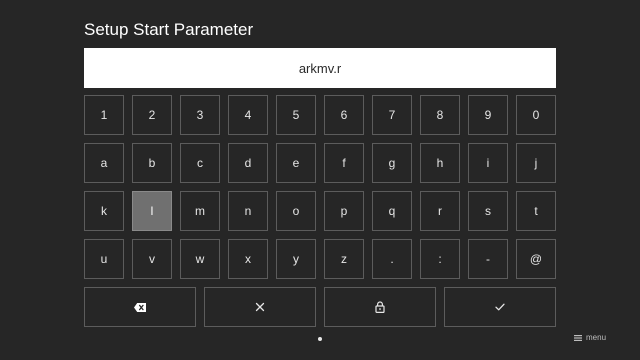 This screenshot has width=640, height=360. I want to click on key-@: @, so click(536, 259).